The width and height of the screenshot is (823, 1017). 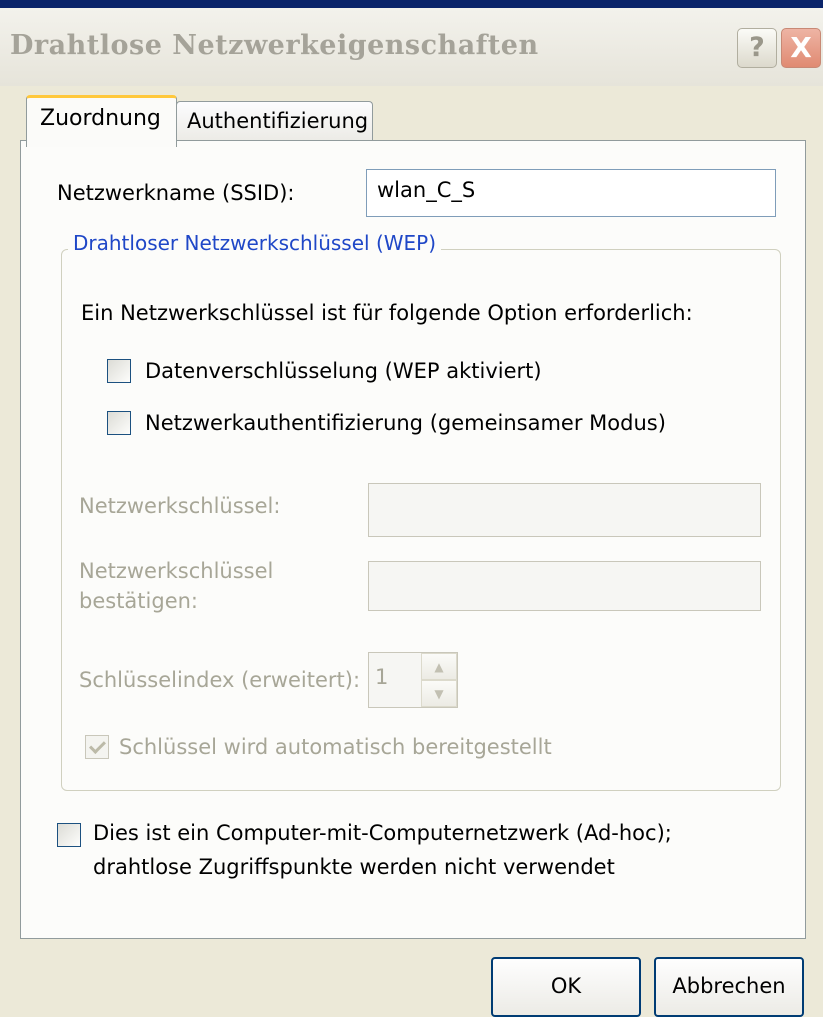 I want to click on help-button: ?, so click(x=757, y=48).